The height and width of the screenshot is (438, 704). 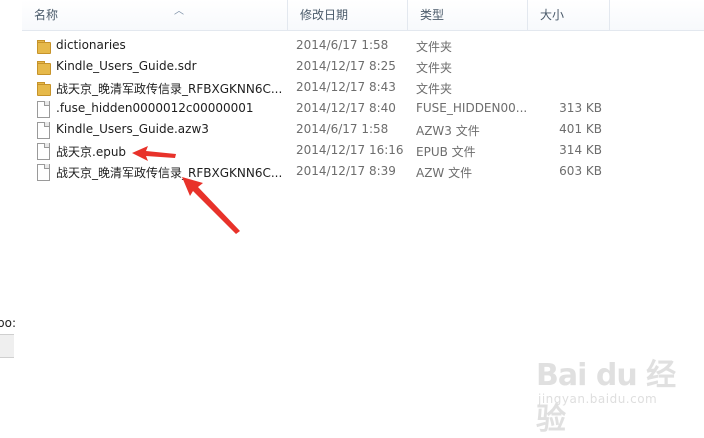 What do you see at coordinates (580, 150) in the screenshot?
I see `file-size: 314 KB` at bounding box center [580, 150].